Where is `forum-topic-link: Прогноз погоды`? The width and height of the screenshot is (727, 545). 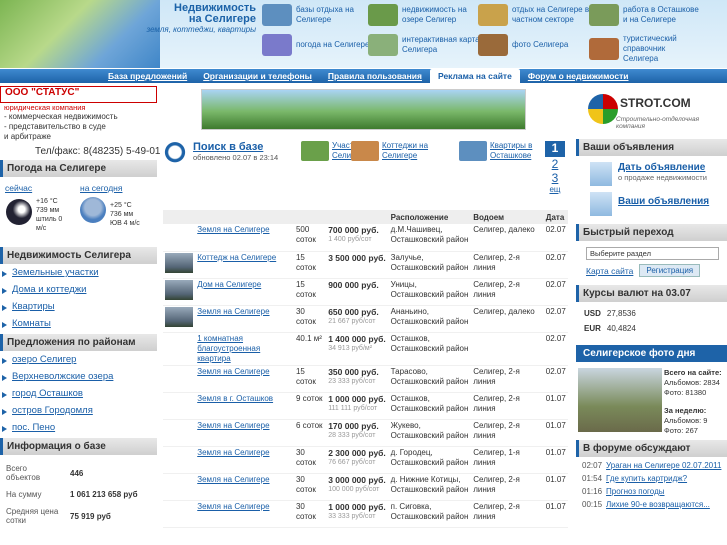
forum-topic-link: Прогноз погоды is located at coordinates (635, 491).